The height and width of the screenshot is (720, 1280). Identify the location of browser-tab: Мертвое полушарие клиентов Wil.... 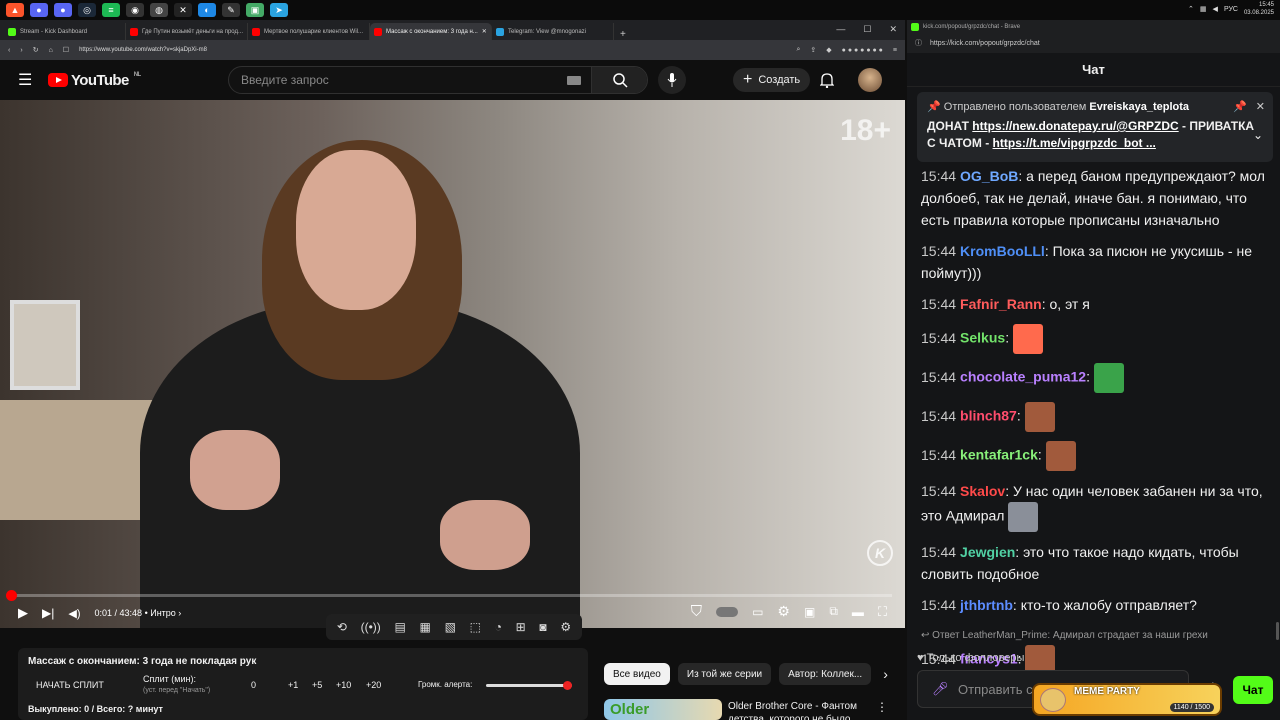
(309, 31).